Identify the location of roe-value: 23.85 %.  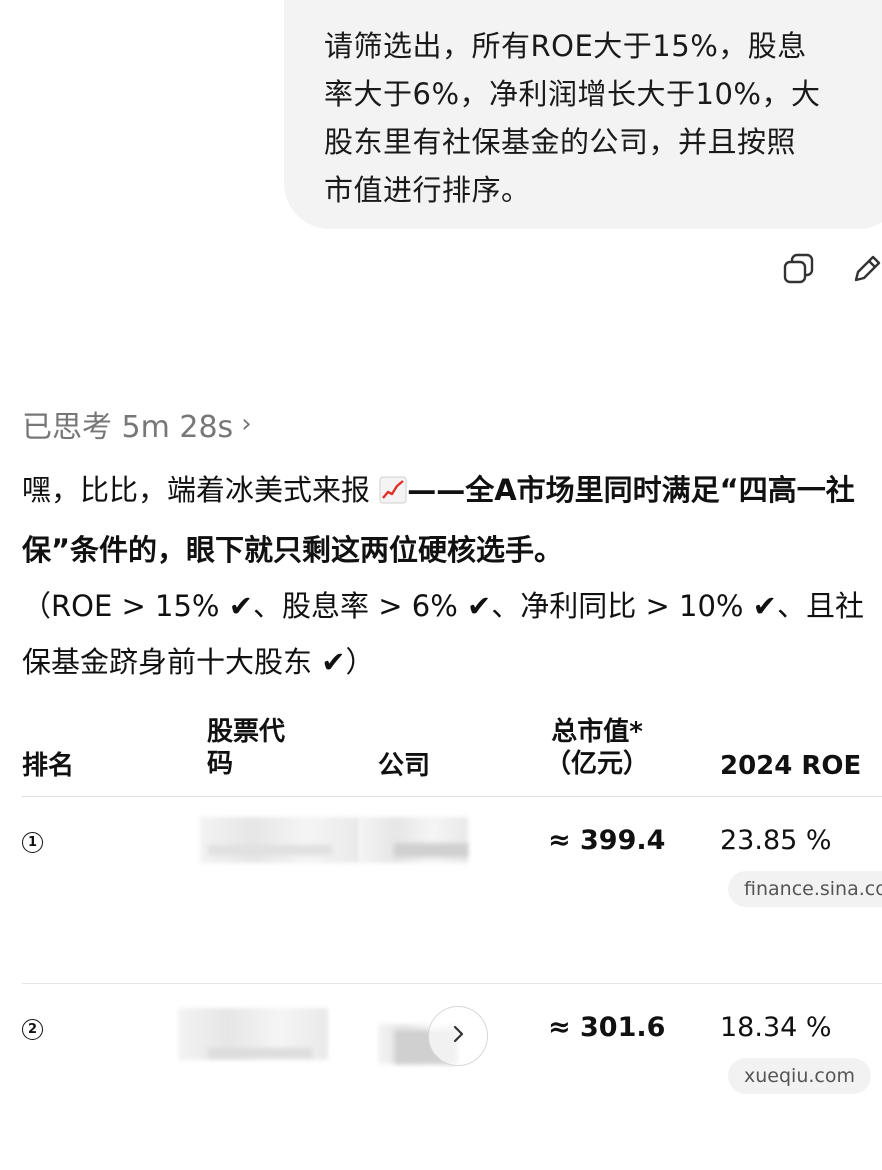
(776, 840).